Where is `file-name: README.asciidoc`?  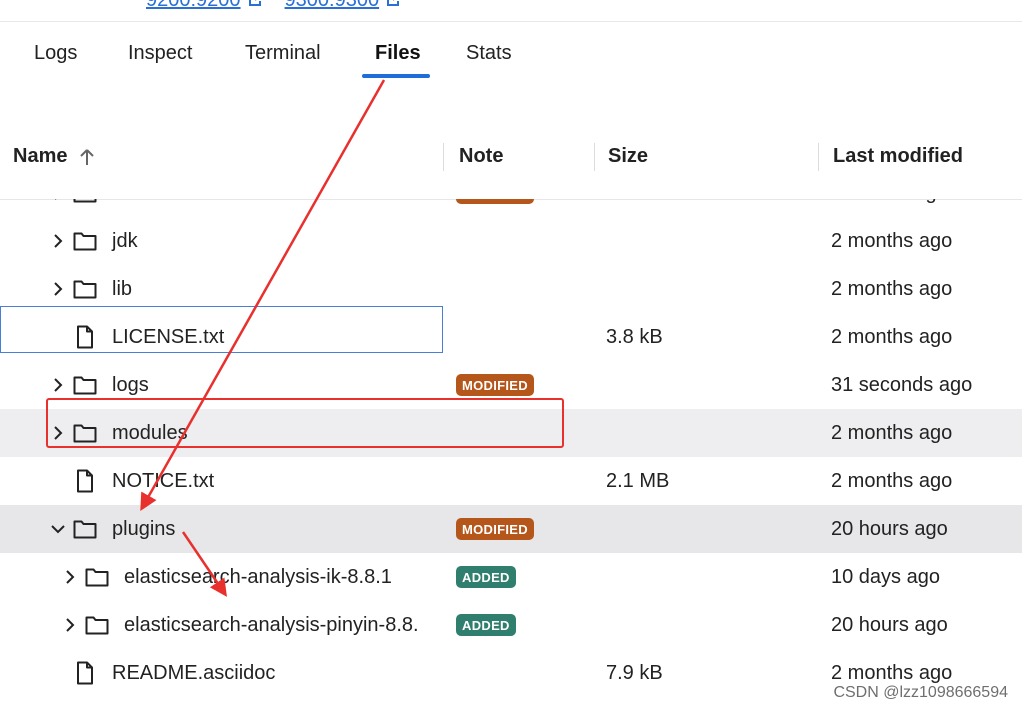 file-name: README.asciidoc is located at coordinates (194, 672).